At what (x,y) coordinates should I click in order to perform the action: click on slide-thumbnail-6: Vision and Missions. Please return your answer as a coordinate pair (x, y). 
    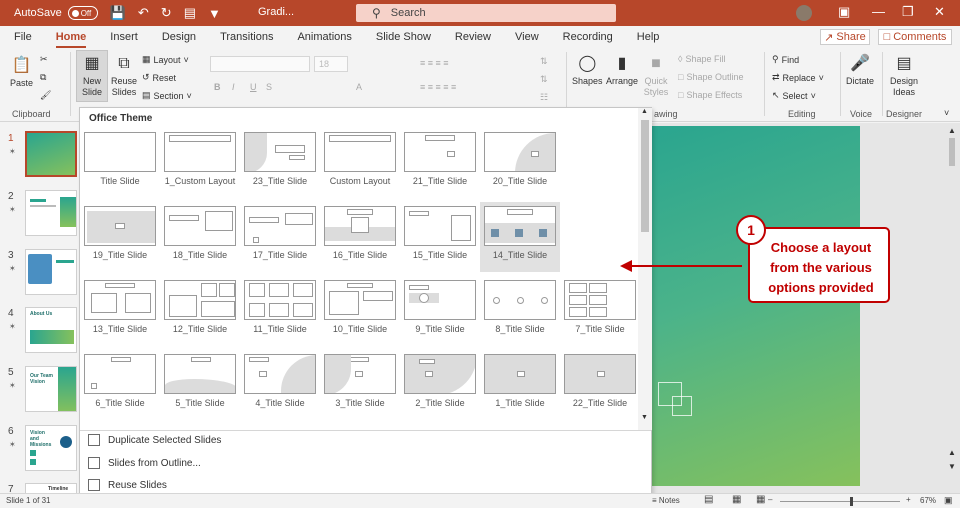
    Looking at the image, I should click on (51, 448).